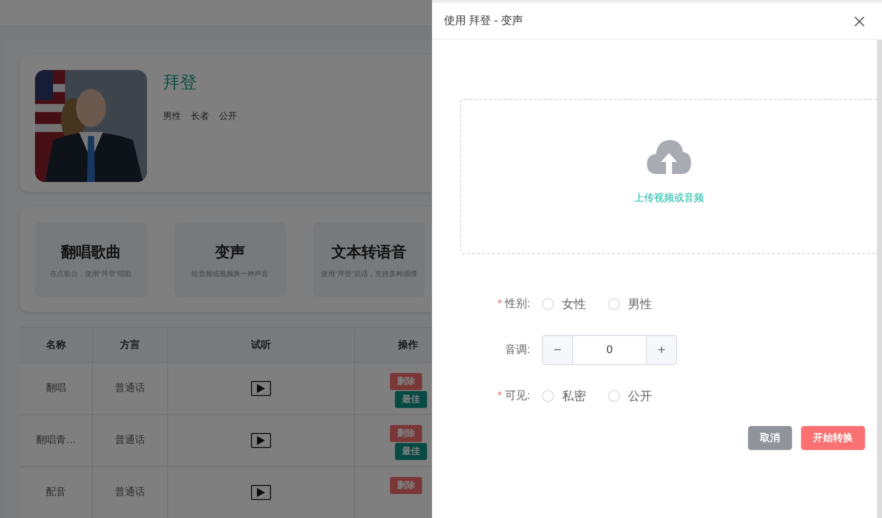 This screenshot has width=882, height=518. What do you see at coordinates (833, 438) in the screenshot?
I see `start-button: 开始转换` at bounding box center [833, 438].